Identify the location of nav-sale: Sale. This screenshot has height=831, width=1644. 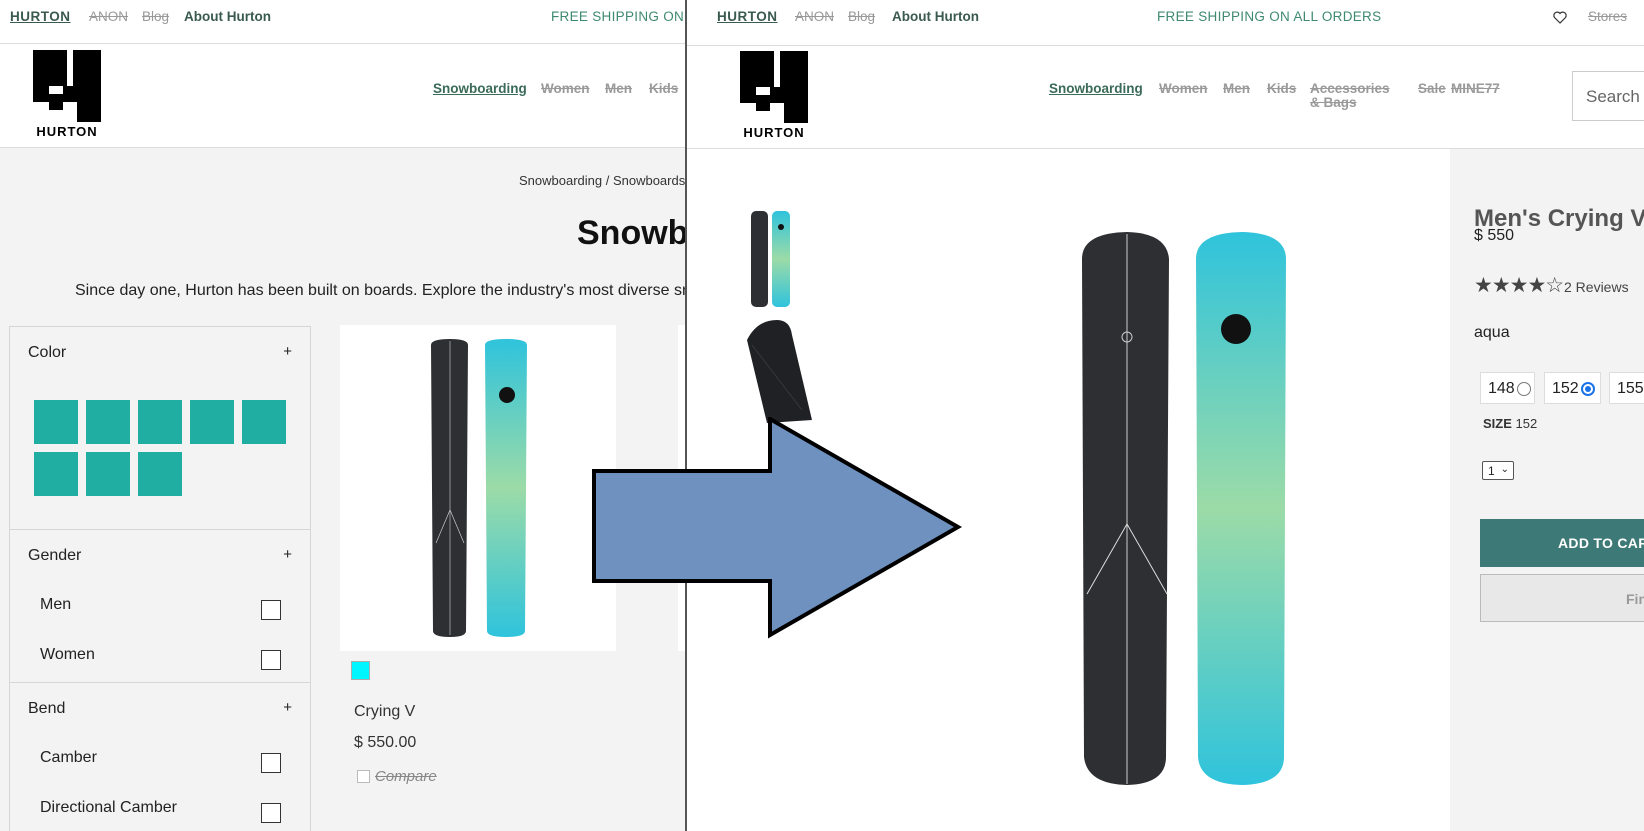
(1432, 88).